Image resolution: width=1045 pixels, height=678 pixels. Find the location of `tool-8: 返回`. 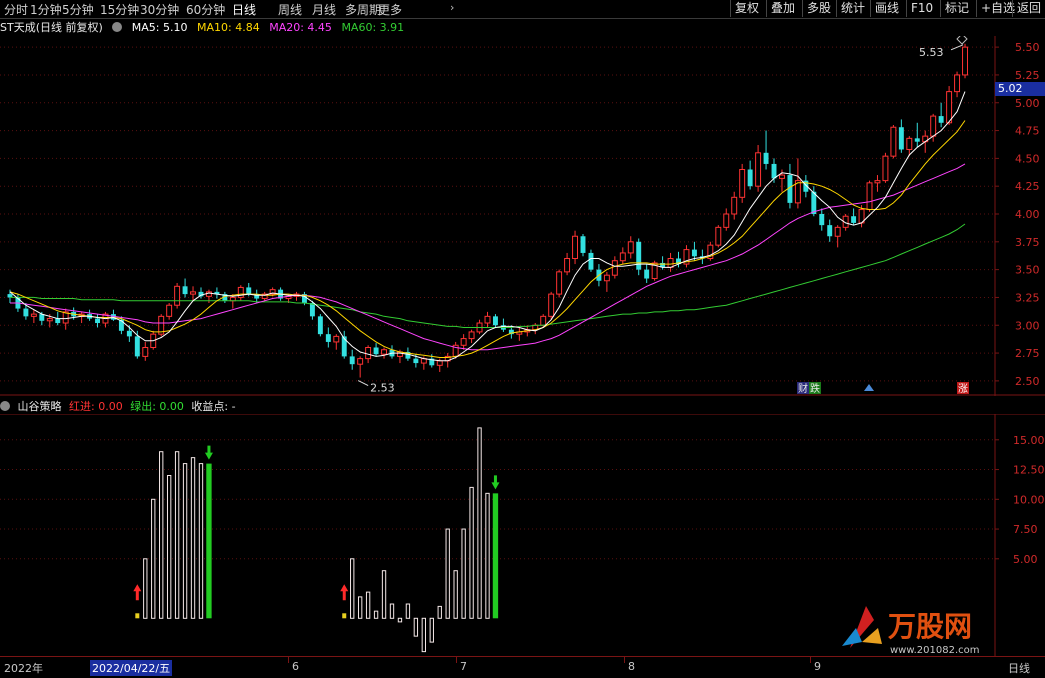

tool-8: 返回 is located at coordinates (1028, 8).